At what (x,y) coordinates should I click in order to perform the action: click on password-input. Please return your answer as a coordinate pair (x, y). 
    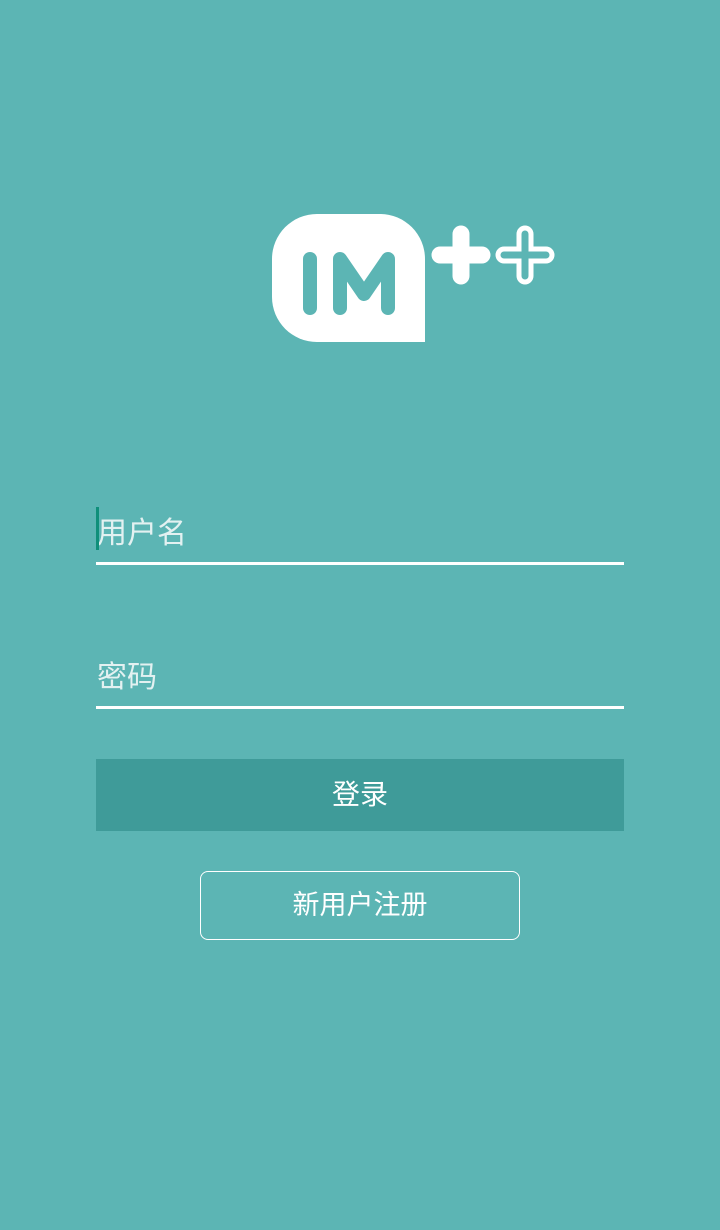
    Looking at the image, I should click on (360, 677).